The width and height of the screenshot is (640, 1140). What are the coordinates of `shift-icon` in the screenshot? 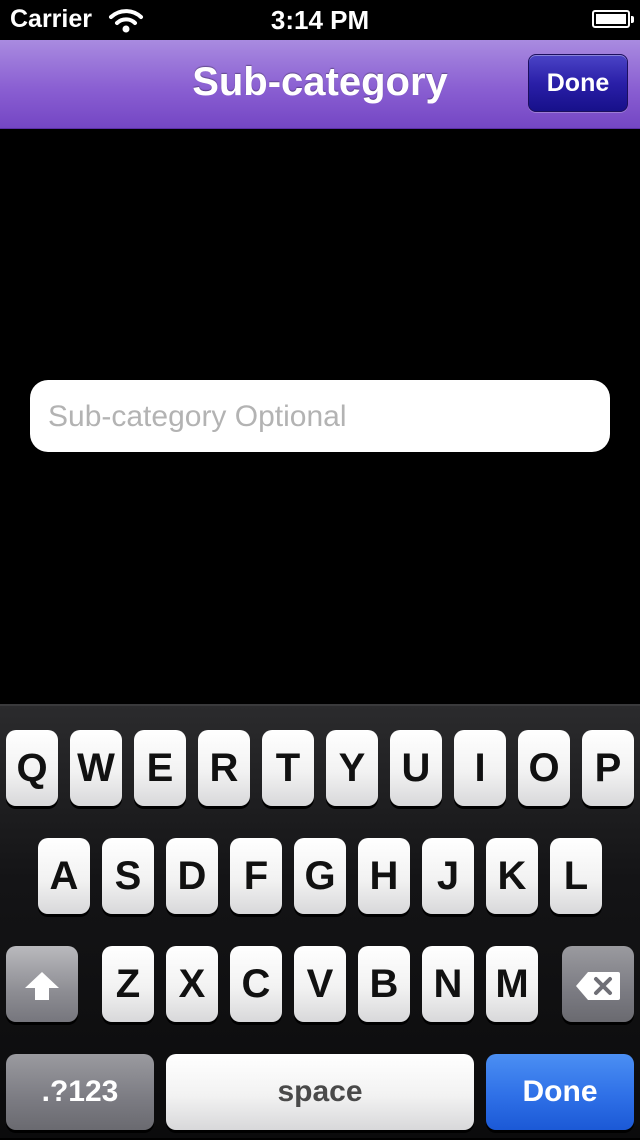 It's located at (42, 986).